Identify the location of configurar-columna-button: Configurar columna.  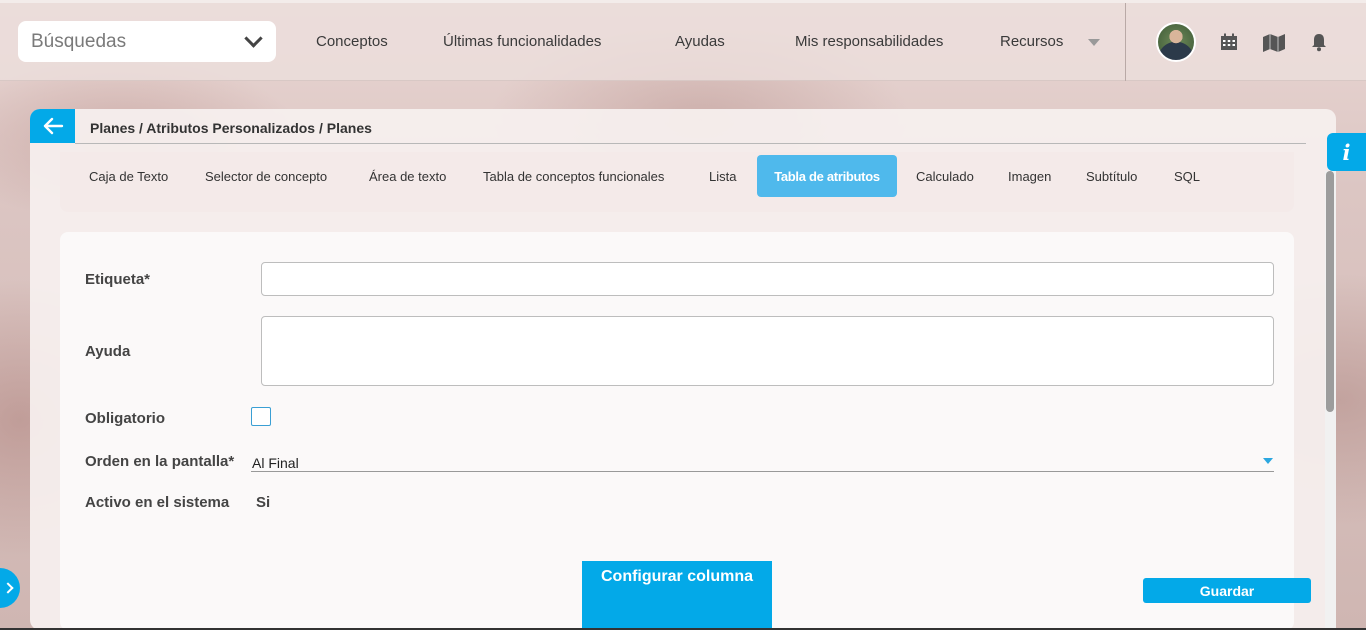
(677, 595).